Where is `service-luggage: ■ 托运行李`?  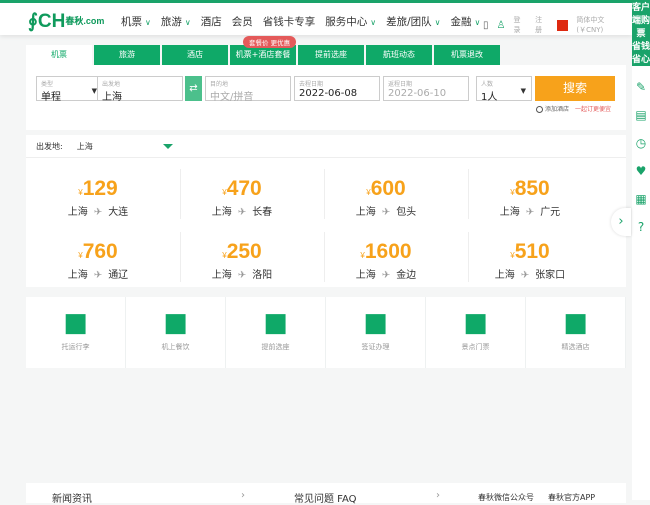 service-luggage: ■ 托运行李 is located at coordinates (76, 332).